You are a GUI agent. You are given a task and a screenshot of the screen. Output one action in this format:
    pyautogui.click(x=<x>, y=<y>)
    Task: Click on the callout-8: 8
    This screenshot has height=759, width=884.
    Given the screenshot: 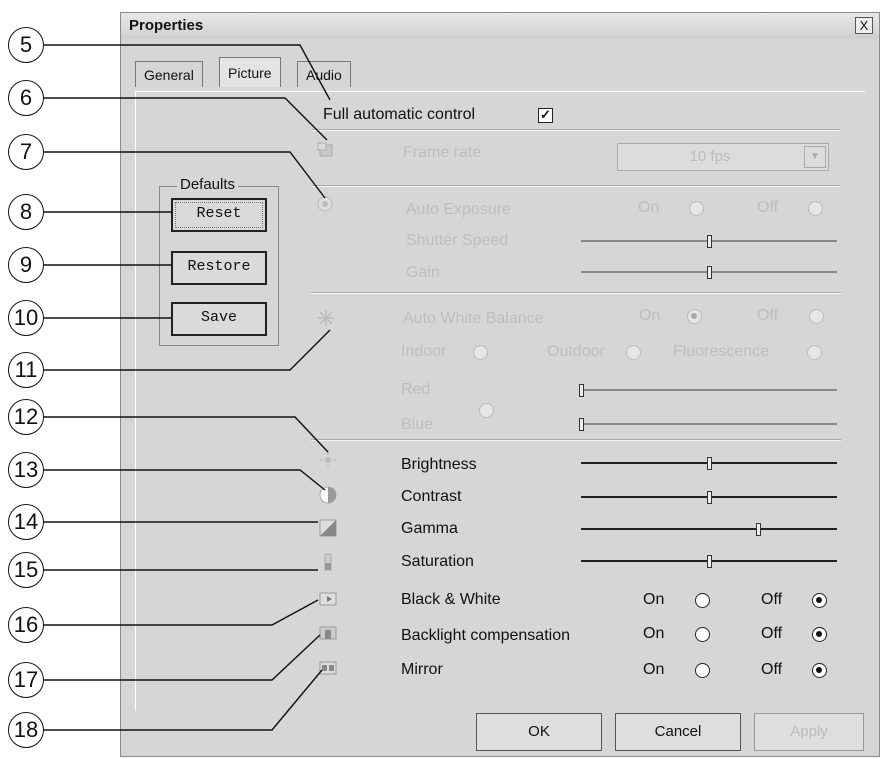 What is the action you would take?
    pyautogui.click(x=26, y=212)
    